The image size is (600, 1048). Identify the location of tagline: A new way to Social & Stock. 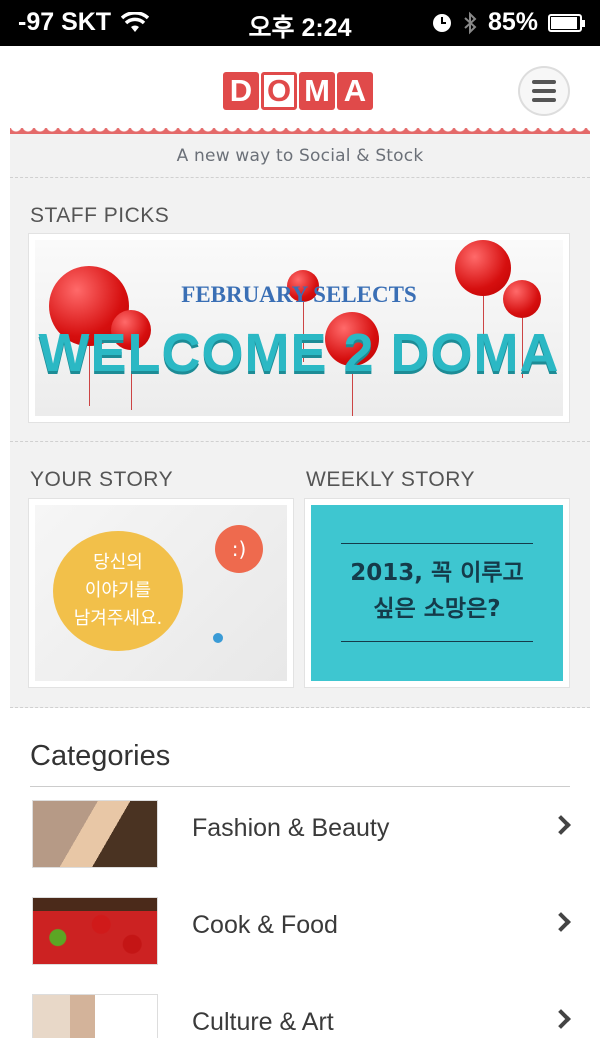
(300, 156).